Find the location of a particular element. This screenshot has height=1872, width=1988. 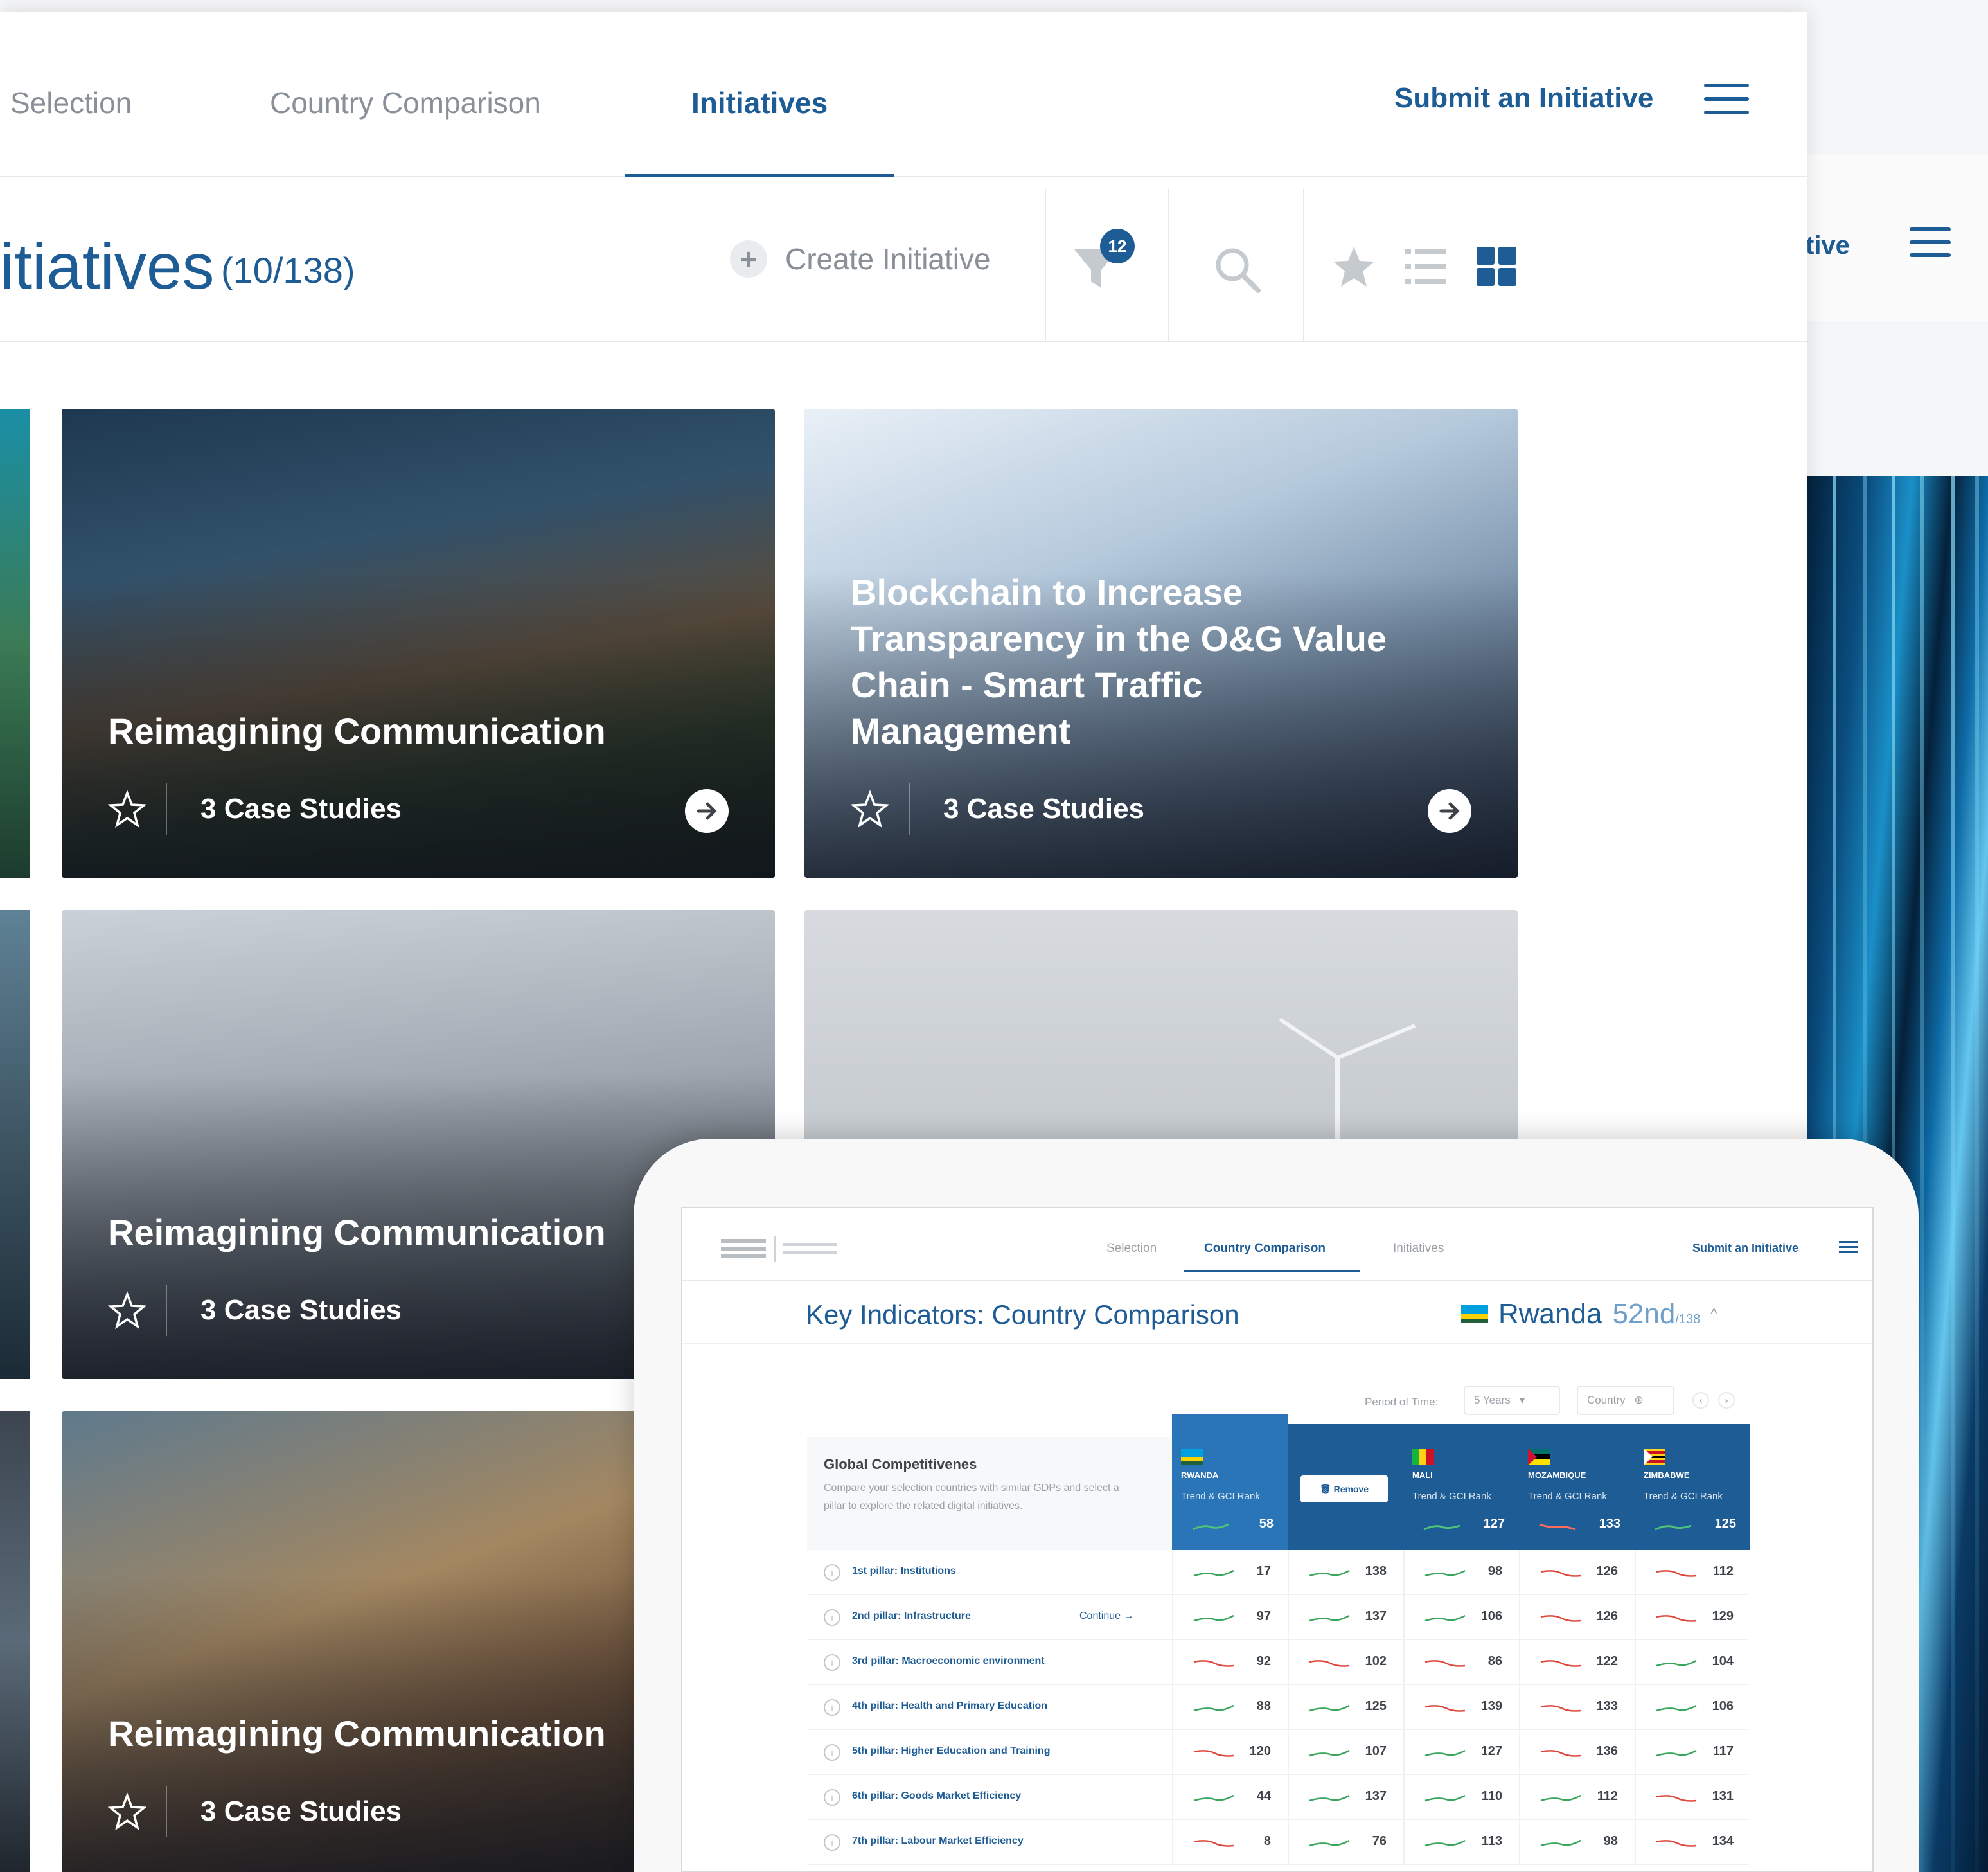

rank-value: 17 is located at coordinates (1263, 1571).